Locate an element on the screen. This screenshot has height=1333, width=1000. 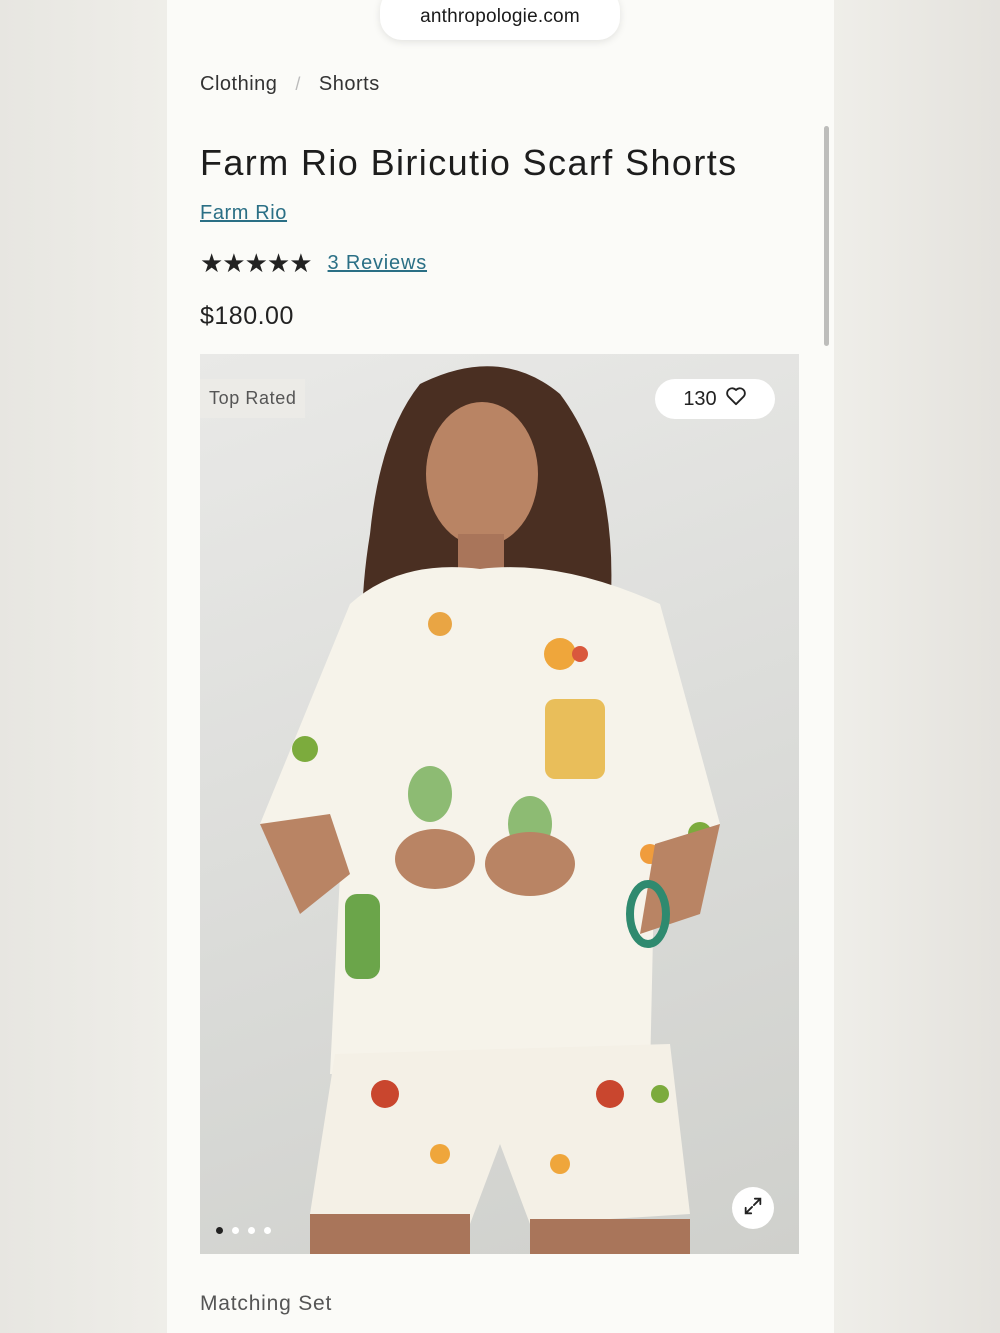
product-title: Farm Rio Biricutio Scarf Shorts is located at coordinates (469, 162).